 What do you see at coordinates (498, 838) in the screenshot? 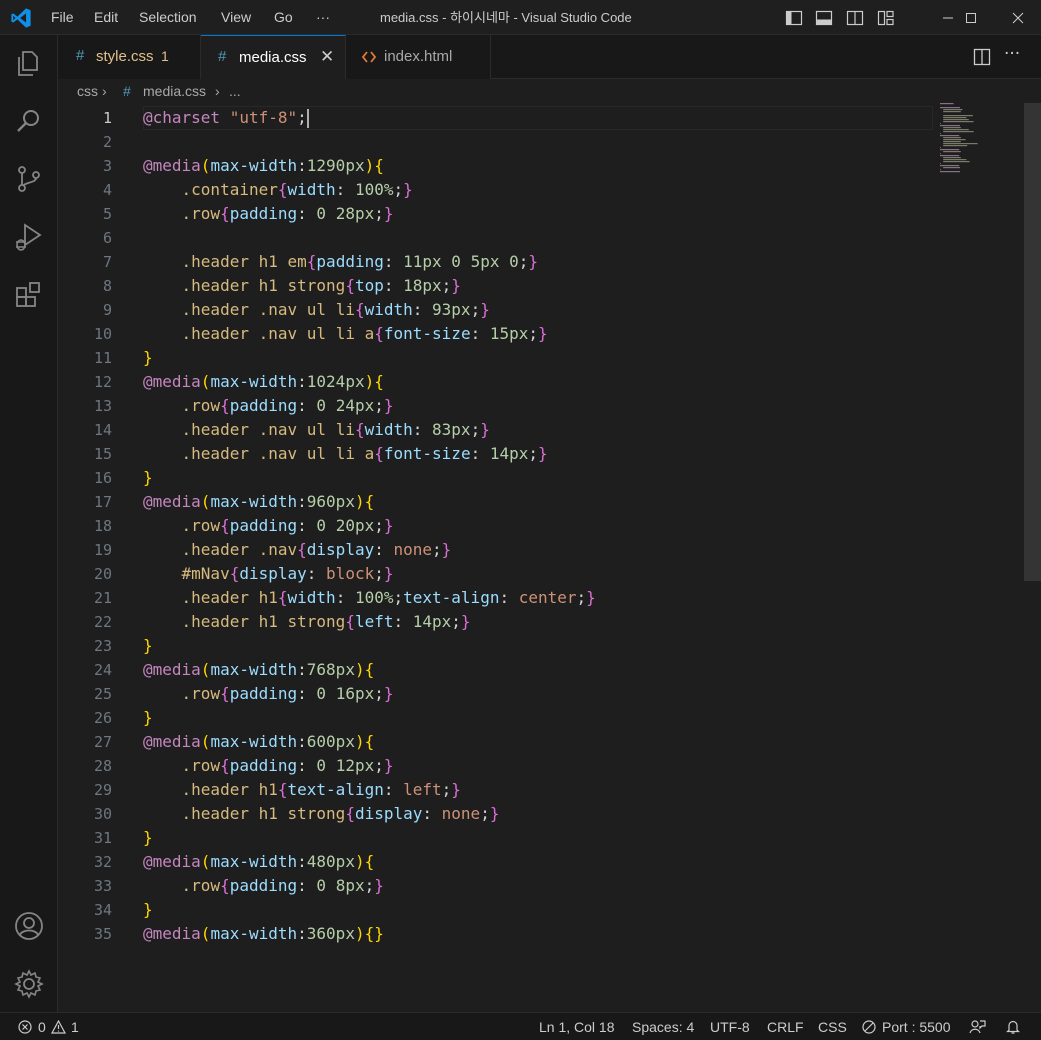
I see `code-line: 31}` at bounding box center [498, 838].